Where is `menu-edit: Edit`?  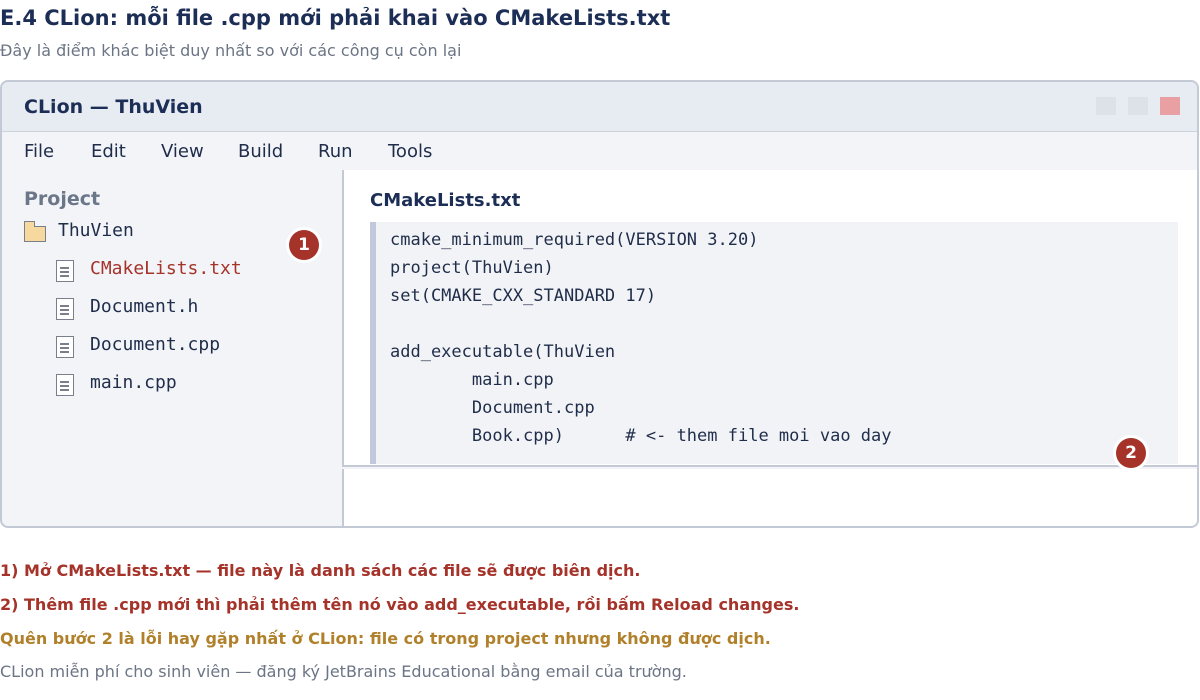 menu-edit: Edit is located at coordinates (108, 151).